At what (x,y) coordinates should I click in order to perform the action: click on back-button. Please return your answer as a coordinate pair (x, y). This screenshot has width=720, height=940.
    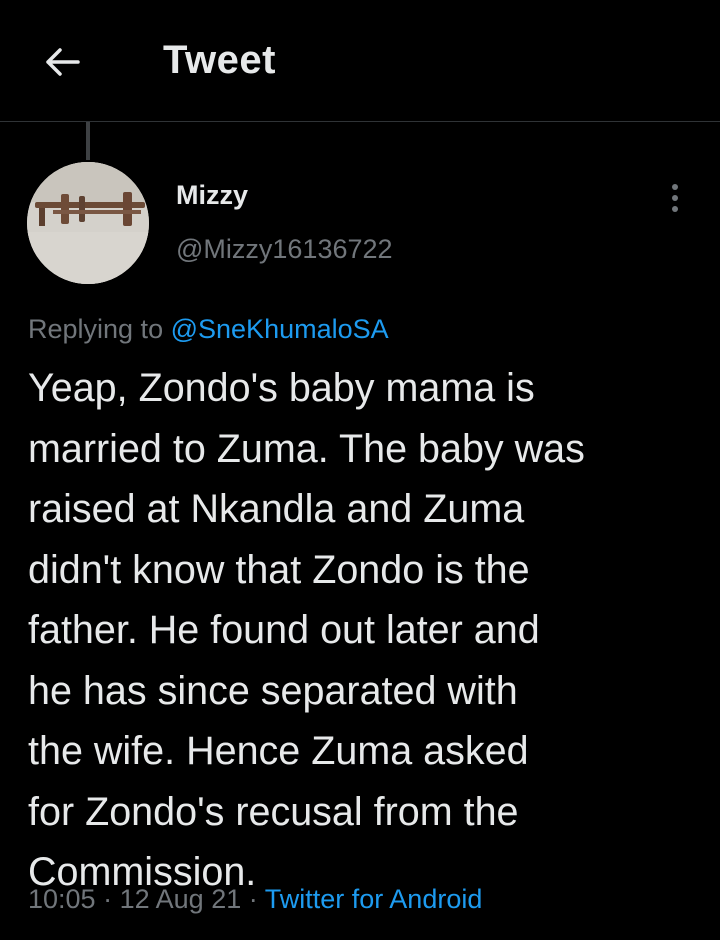
    Looking at the image, I should click on (62, 62).